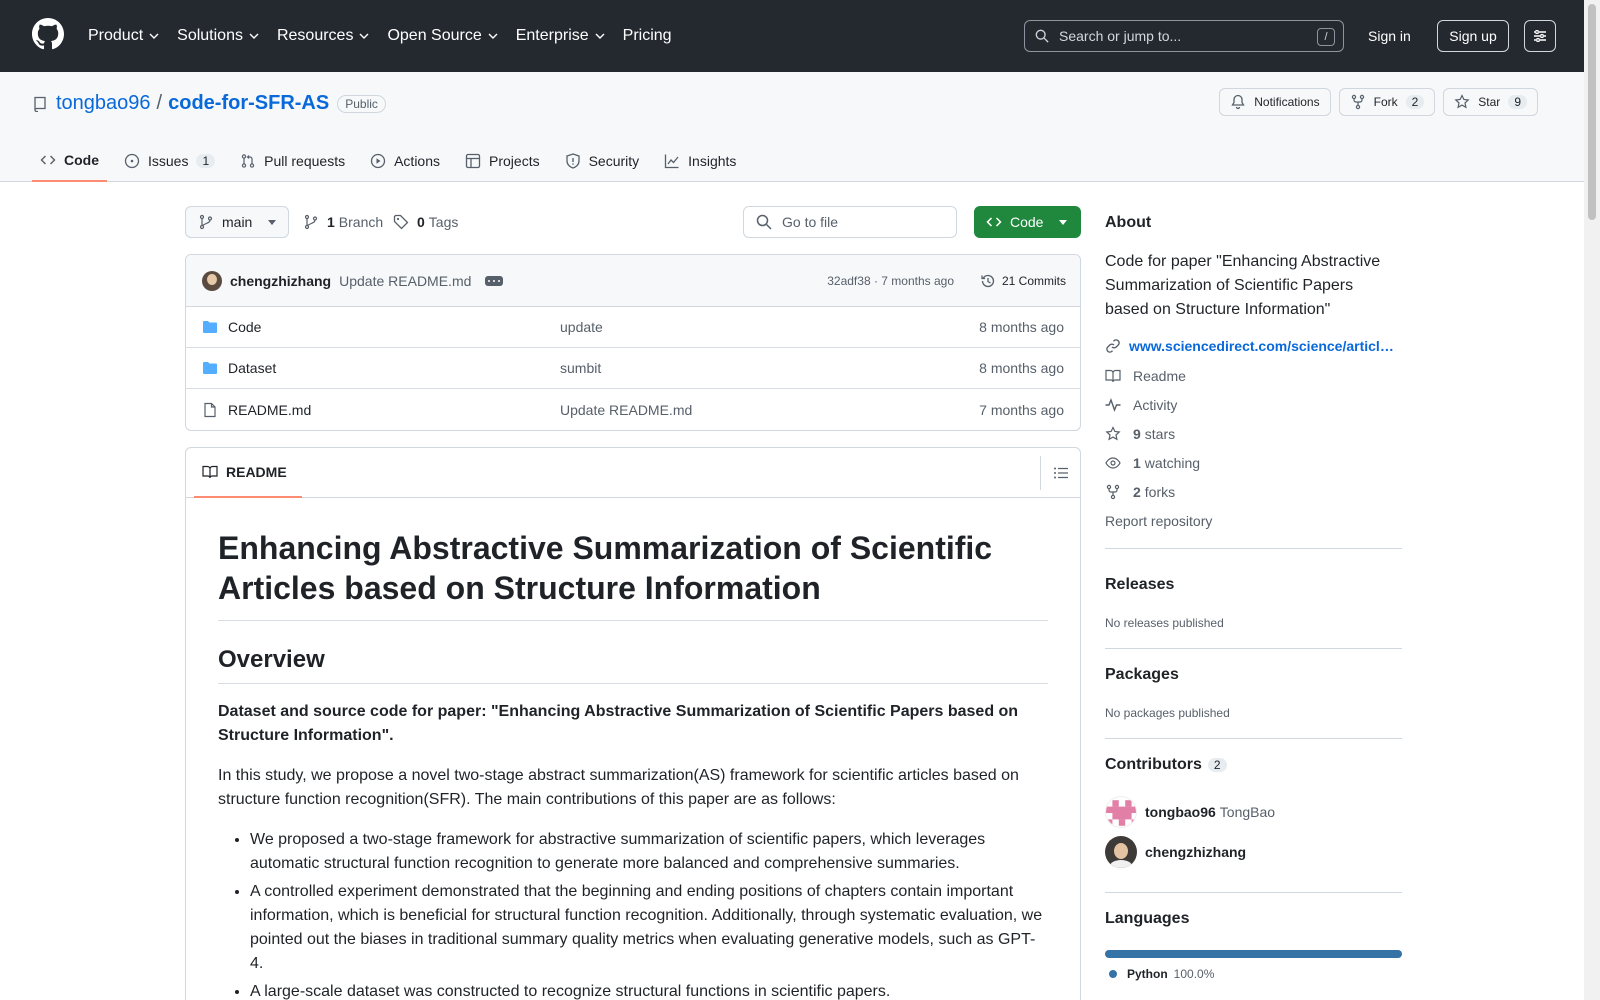 Image resolution: width=1600 pixels, height=1000 pixels. Describe the element at coordinates (1517, 102) in the screenshot. I see `star-count: 9` at that location.